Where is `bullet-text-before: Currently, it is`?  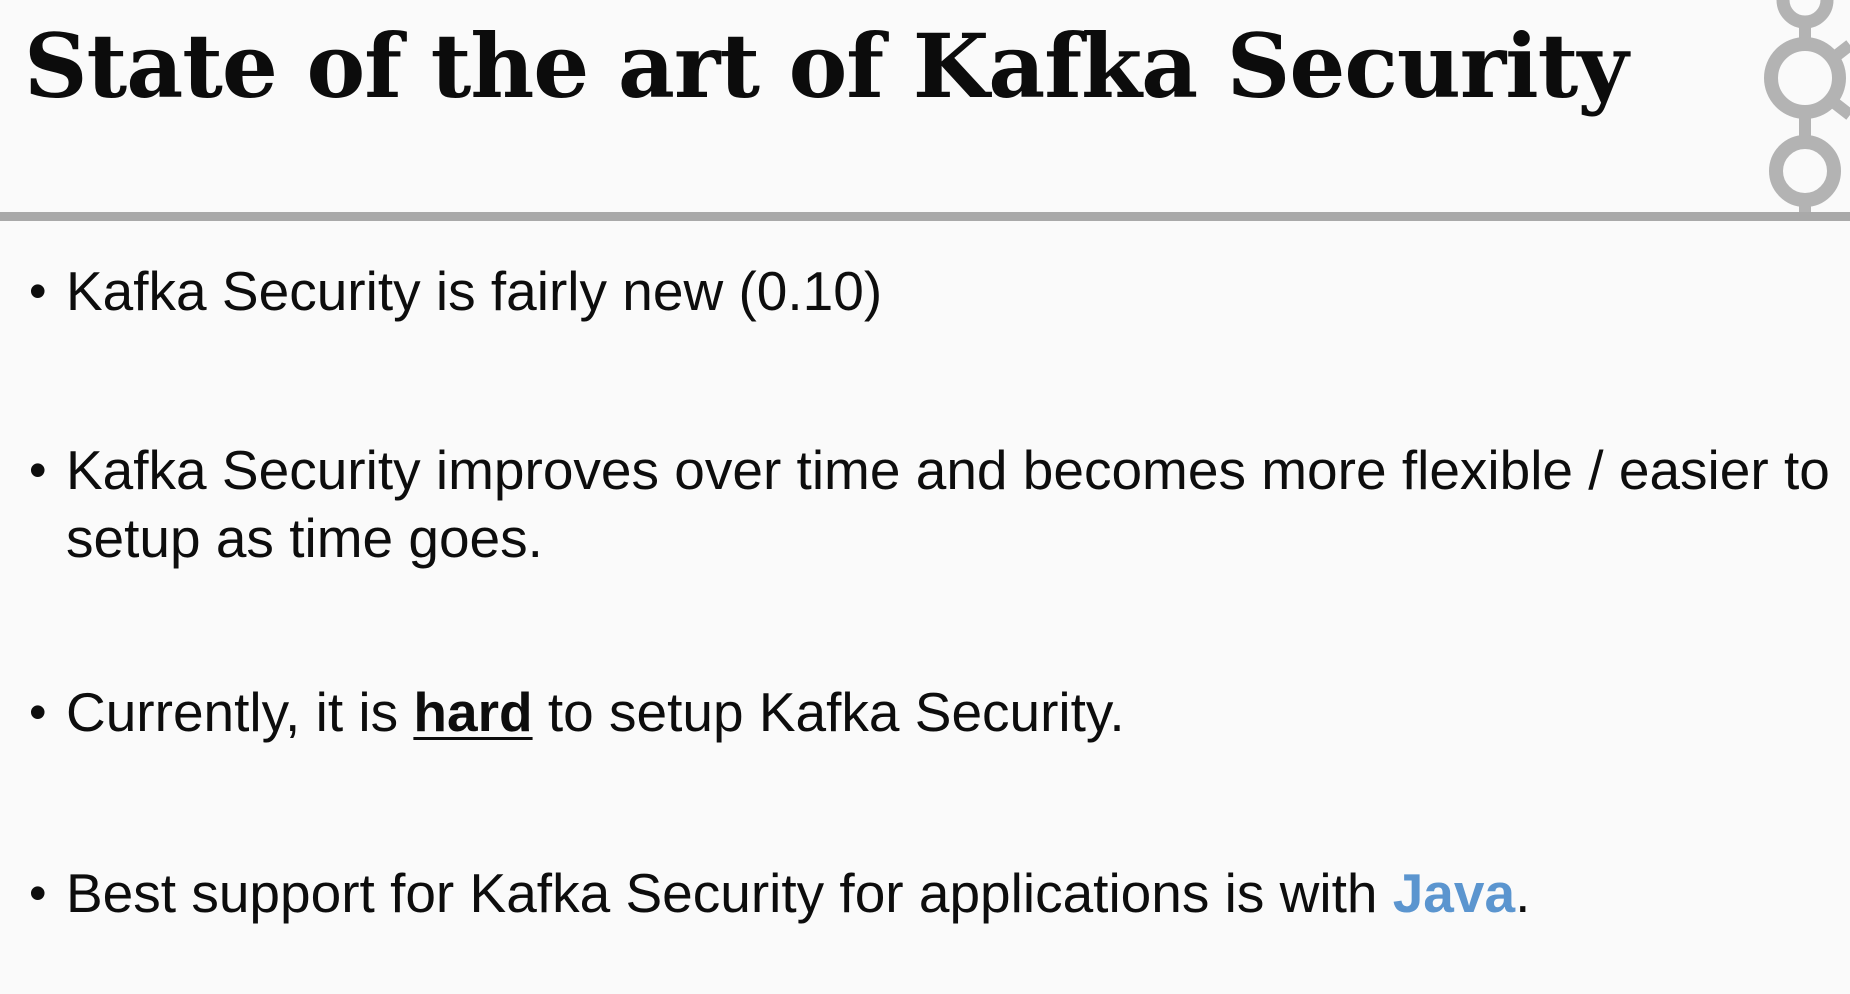 bullet-text-before: Currently, it is is located at coordinates (240, 712).